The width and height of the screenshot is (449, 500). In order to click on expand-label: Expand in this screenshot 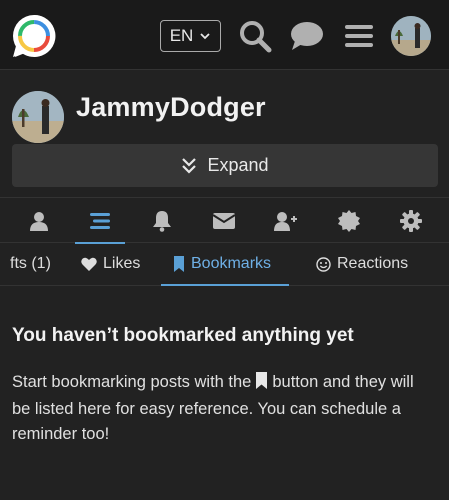, I will do `click(238, 165)`.